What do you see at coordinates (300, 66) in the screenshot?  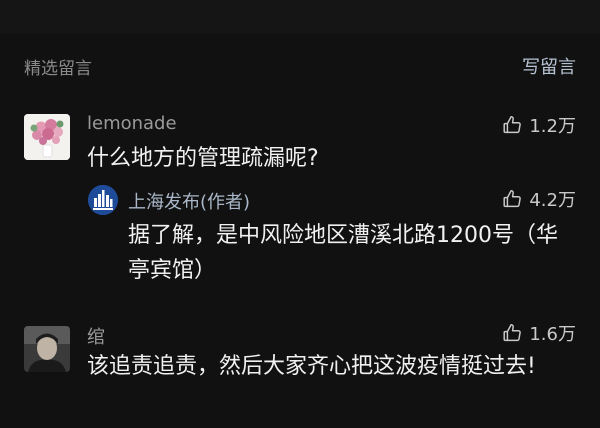 I see `comments-section-header: 精选留言 写留言` at bounding box center [300, 66].